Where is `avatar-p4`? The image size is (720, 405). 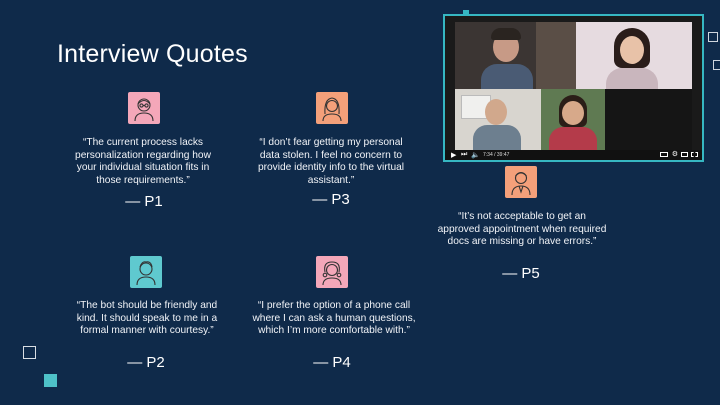
avatar-p4 is located at coordinates (332, 272).